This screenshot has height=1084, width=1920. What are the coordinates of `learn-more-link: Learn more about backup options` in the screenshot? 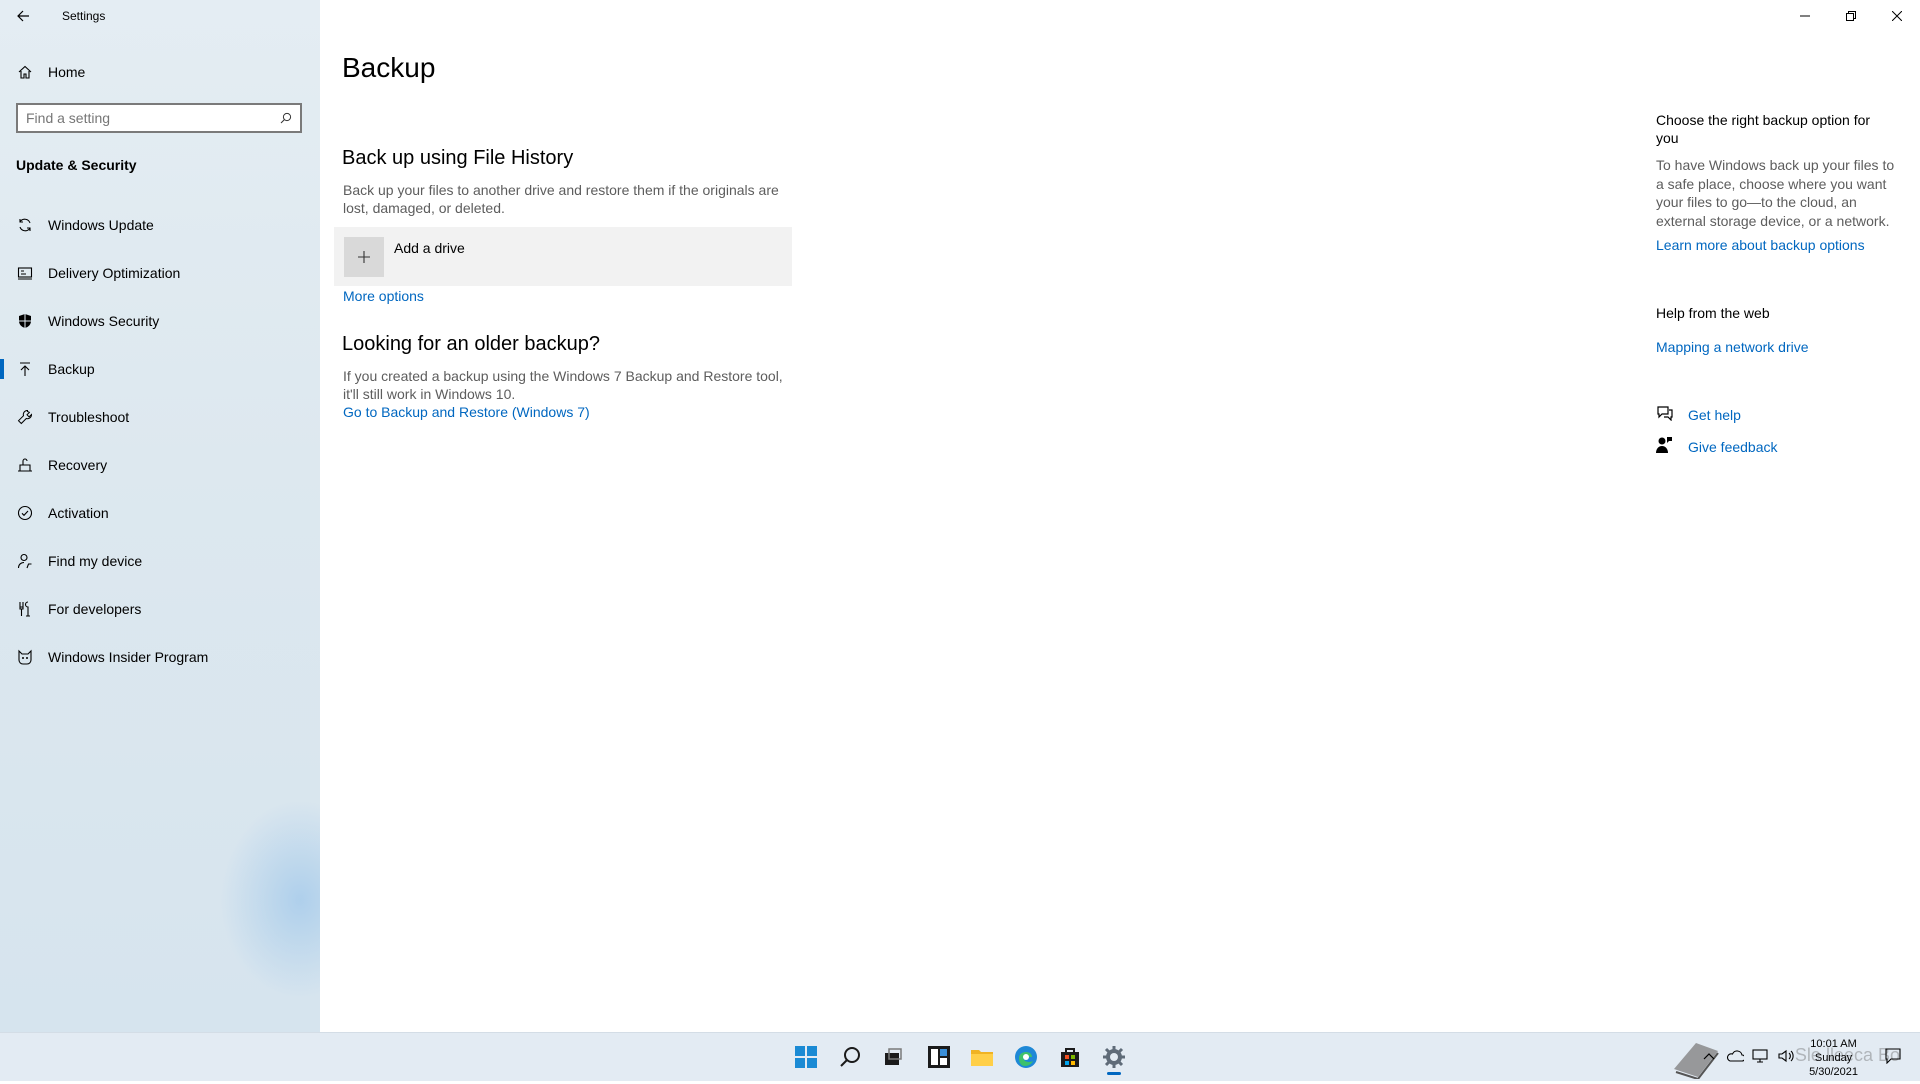 It's located at (1776, 245).